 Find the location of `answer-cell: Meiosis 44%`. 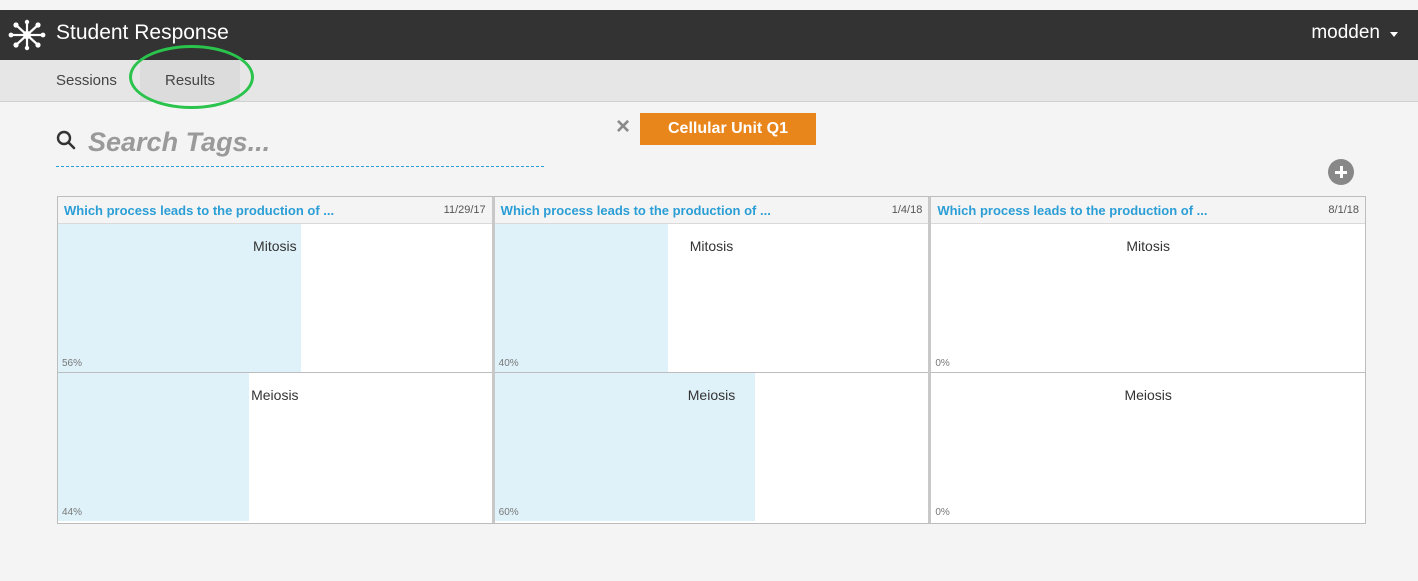

answer-cell: Meiosis 44% is located at coordinates (275, 446).